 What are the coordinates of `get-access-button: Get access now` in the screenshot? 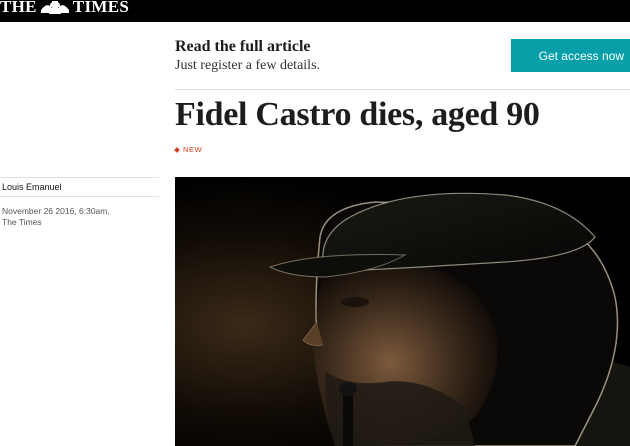 It's located at (570, 55).